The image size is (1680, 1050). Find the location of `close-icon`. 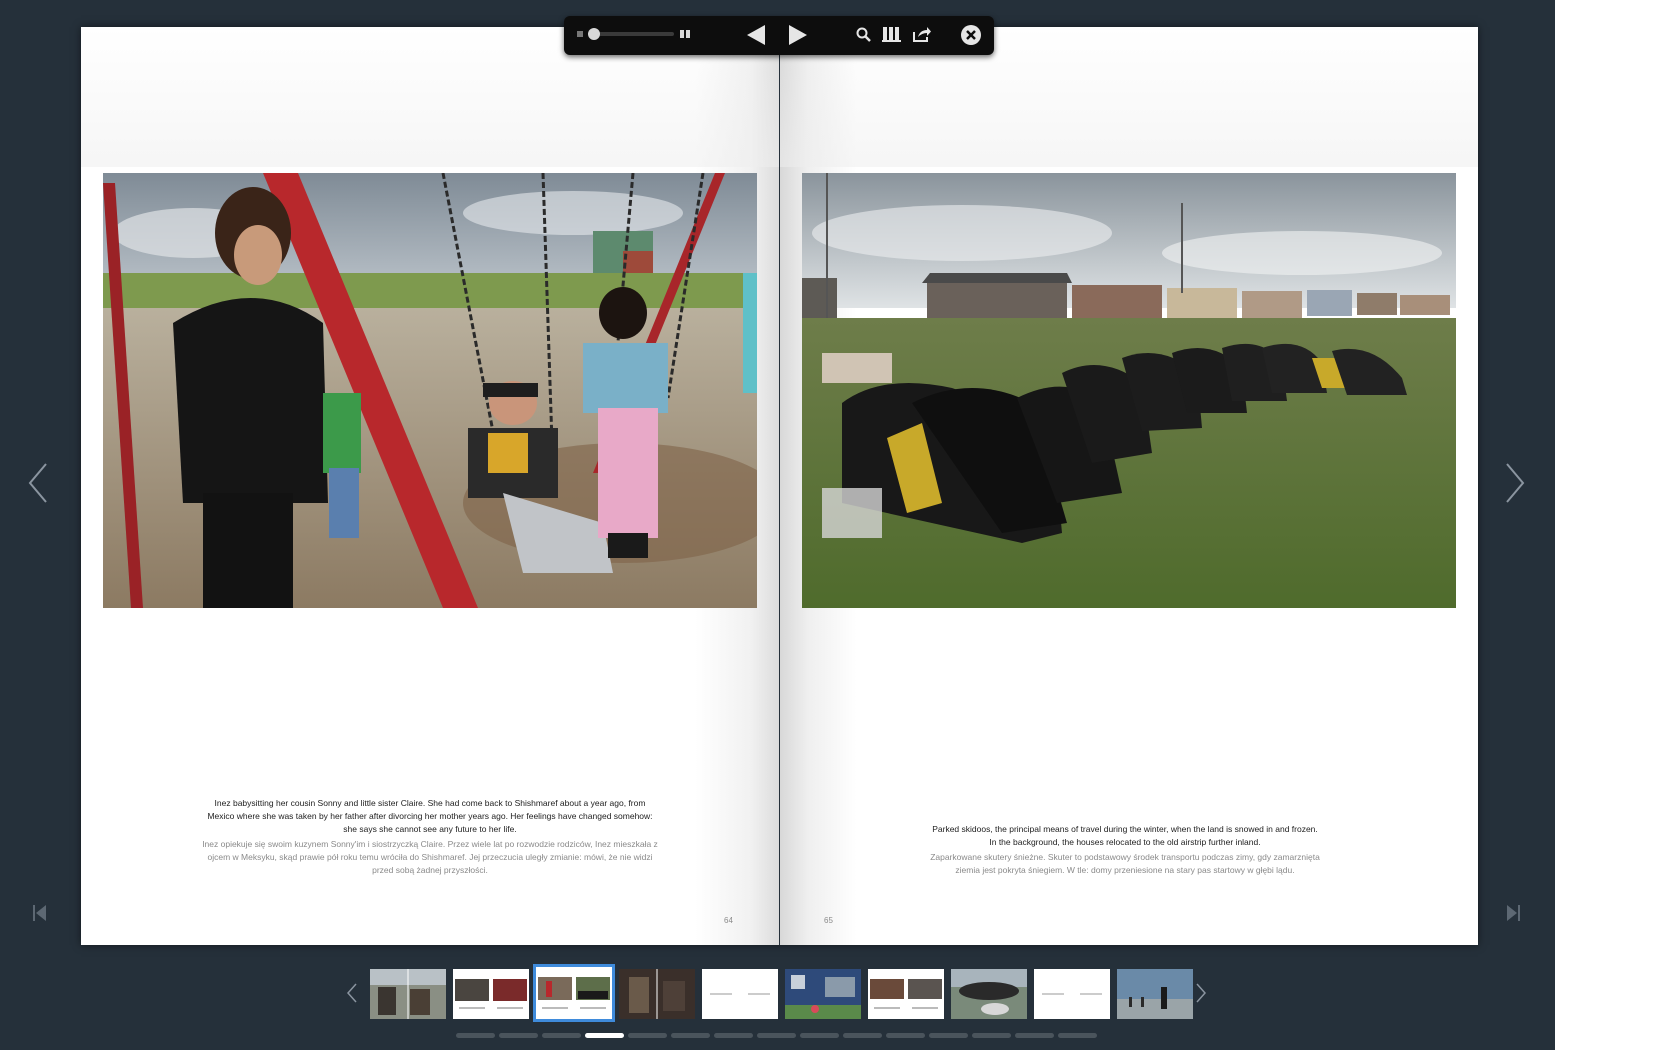

close-icon is located at coordinates (971, 35).